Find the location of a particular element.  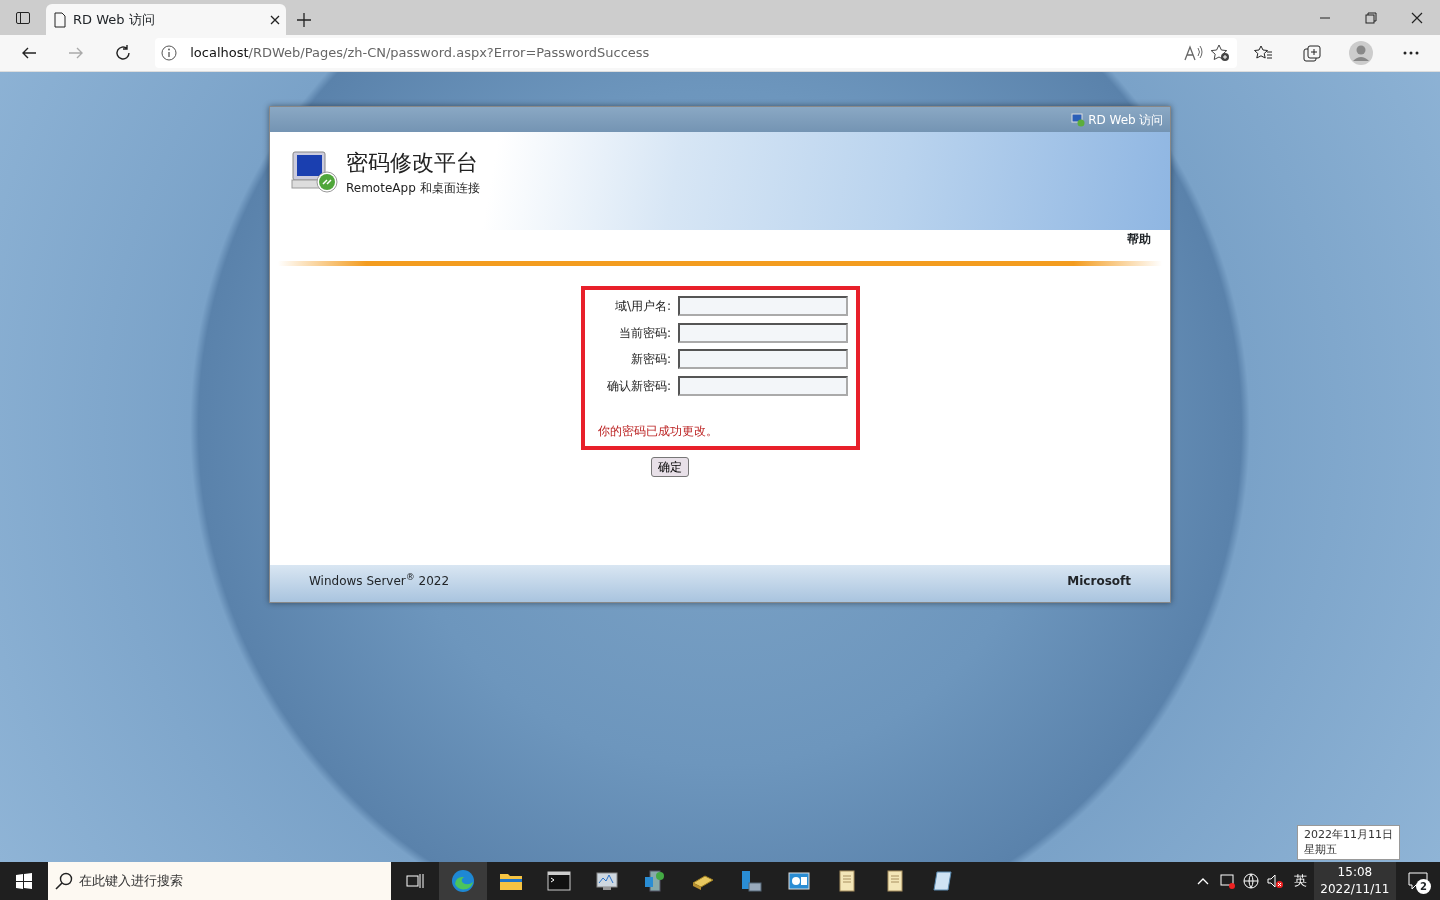

star-add-icon is located at coordinates (1220, 53).